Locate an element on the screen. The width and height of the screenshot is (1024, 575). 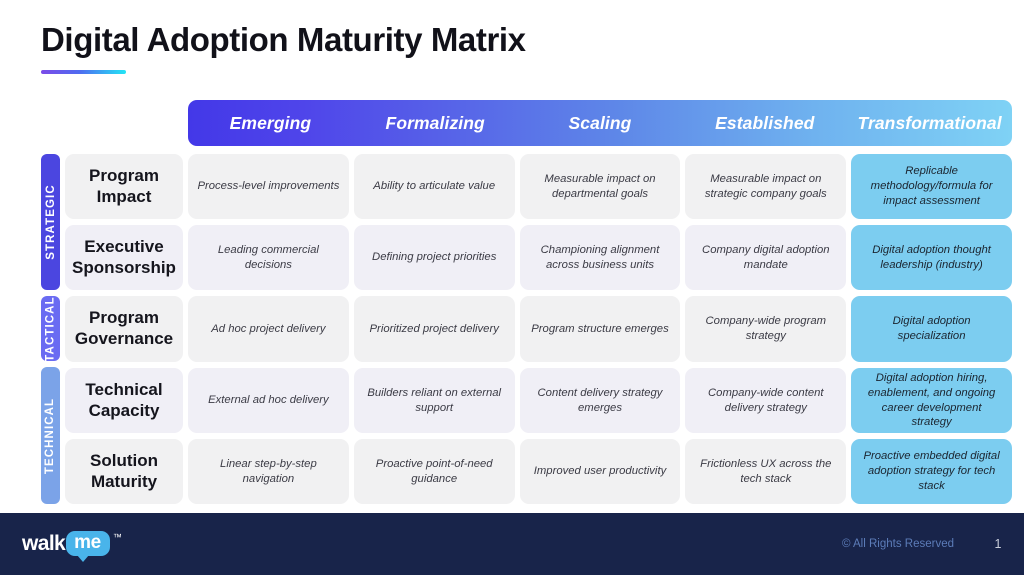
cell-r5c4: Frictionless UX across the tech stack is located at coordinates (766, 471).